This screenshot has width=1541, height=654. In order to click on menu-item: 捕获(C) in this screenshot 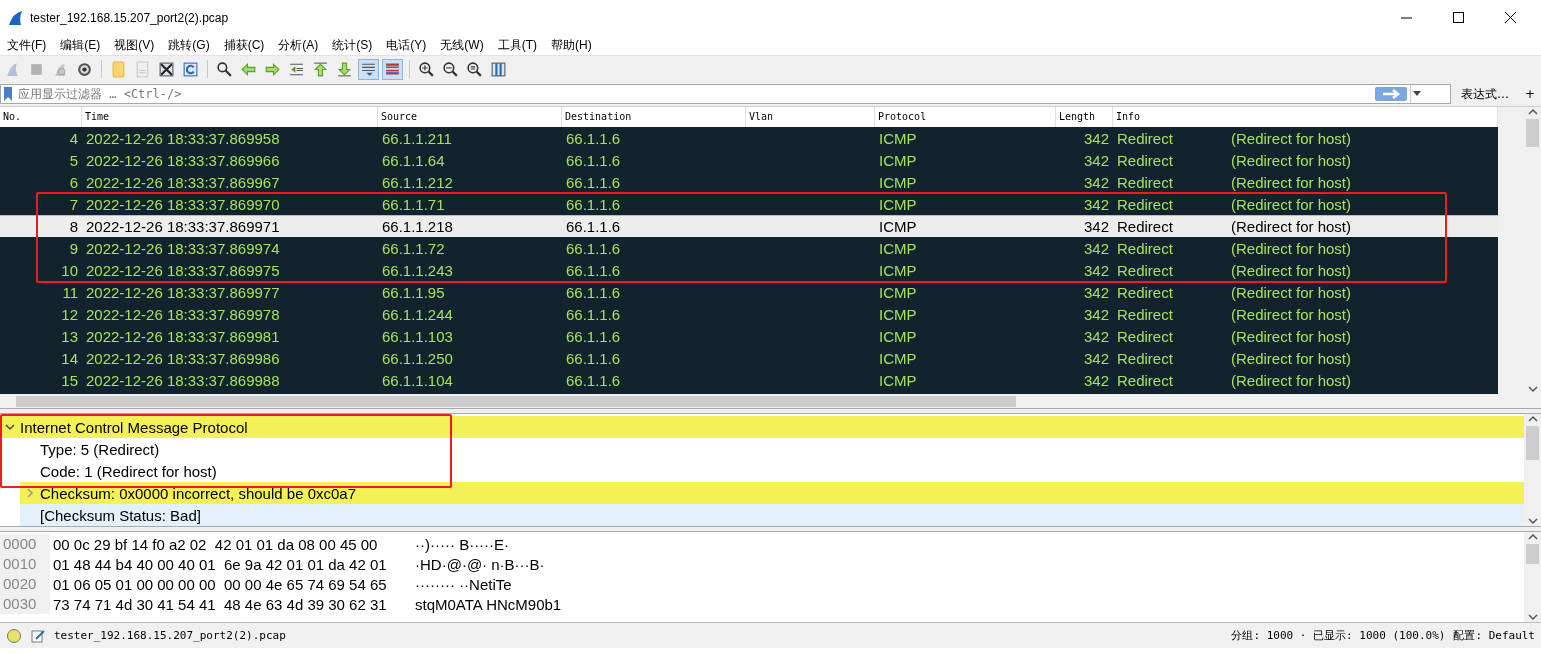, I will do `click(246, 45)`.